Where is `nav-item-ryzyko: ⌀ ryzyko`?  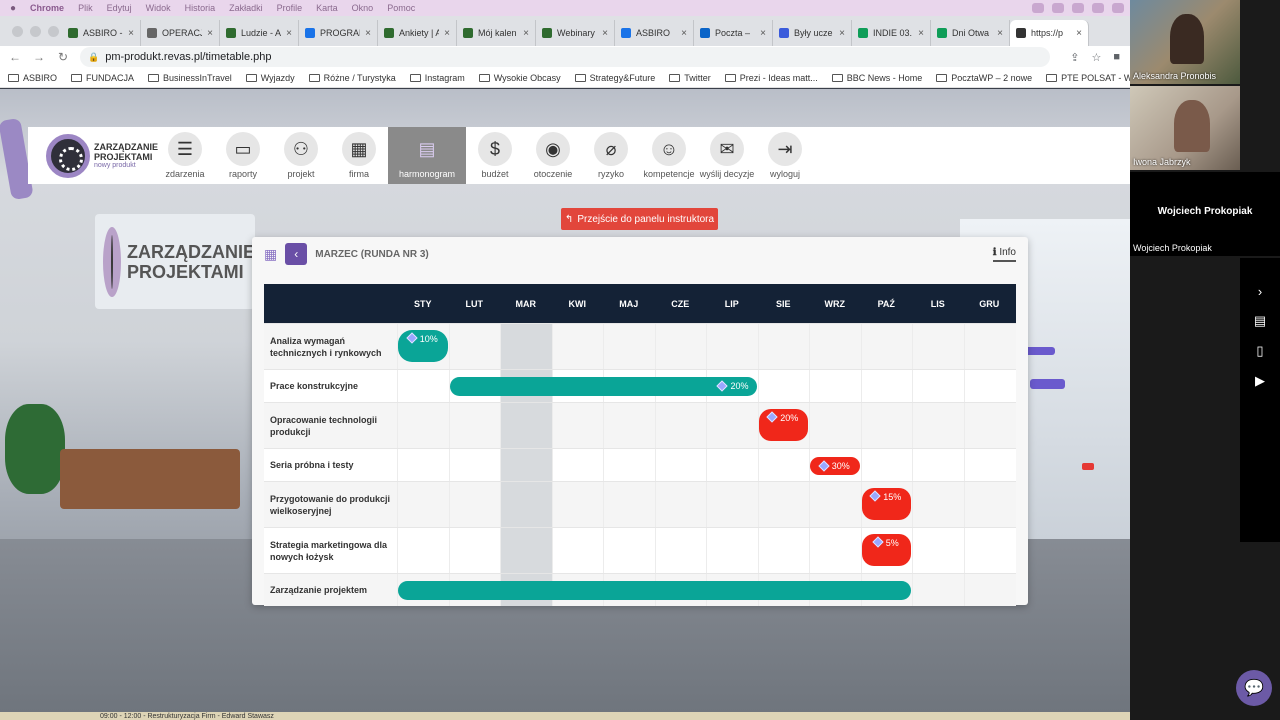 nav-item-ryzyko: ⌀ ryzyko is located at coordinates (611, 155).